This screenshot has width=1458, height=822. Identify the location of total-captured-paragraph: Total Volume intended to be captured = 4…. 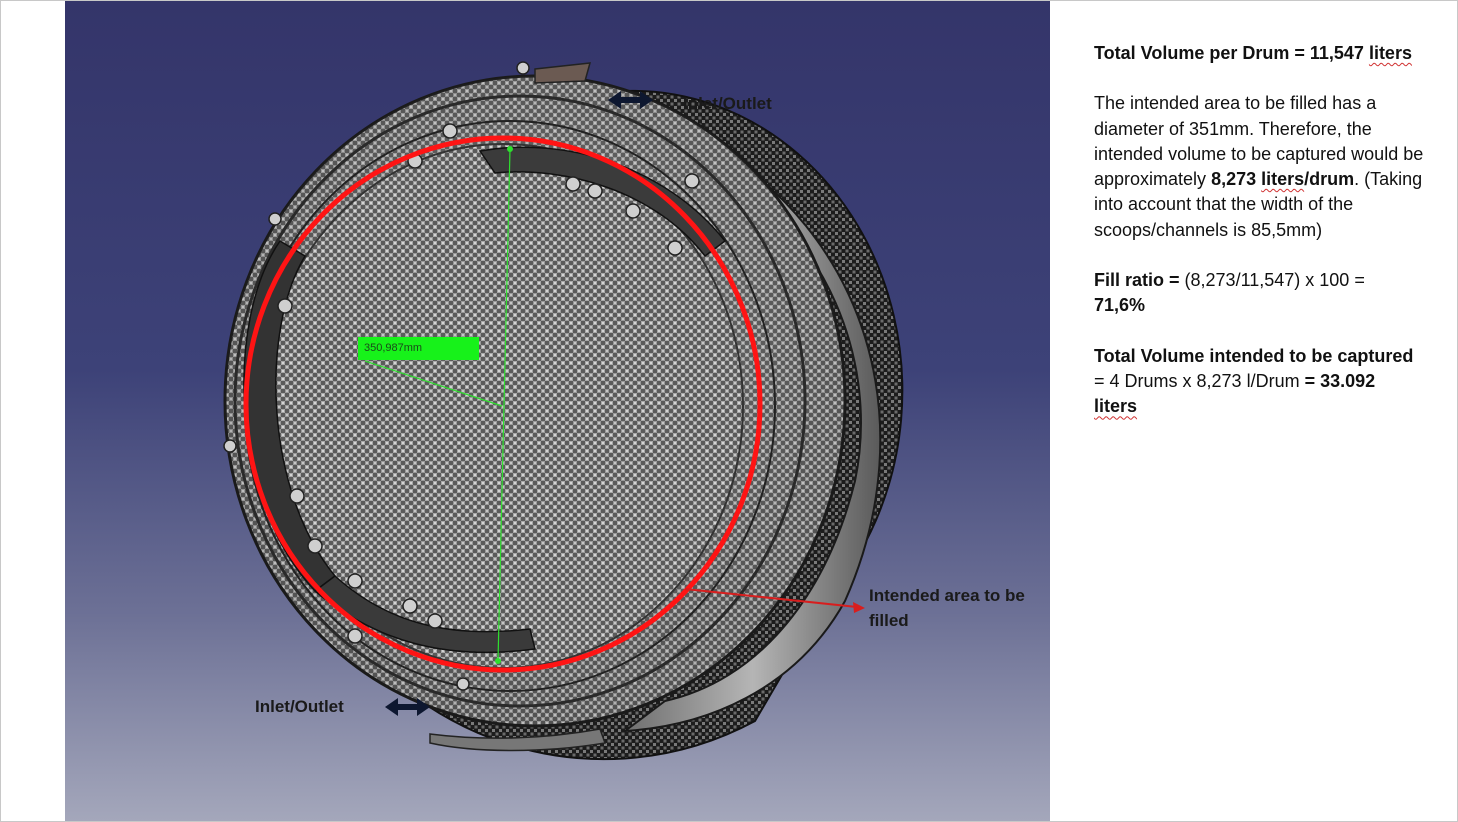
(1254, 381).